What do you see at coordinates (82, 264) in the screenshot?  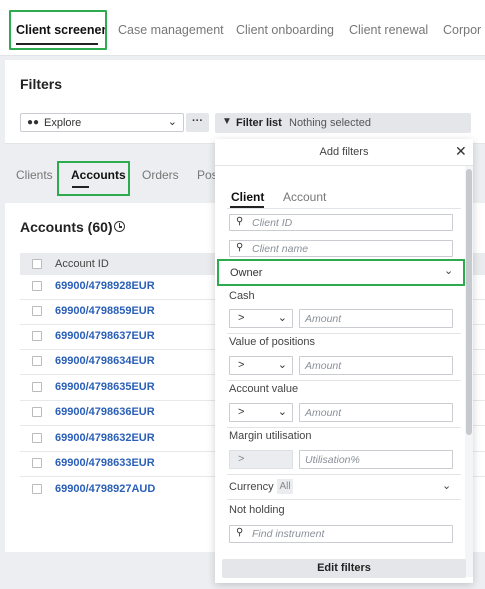 I see `column-header-account-id: Account ID` at bounding box center [82, 264].